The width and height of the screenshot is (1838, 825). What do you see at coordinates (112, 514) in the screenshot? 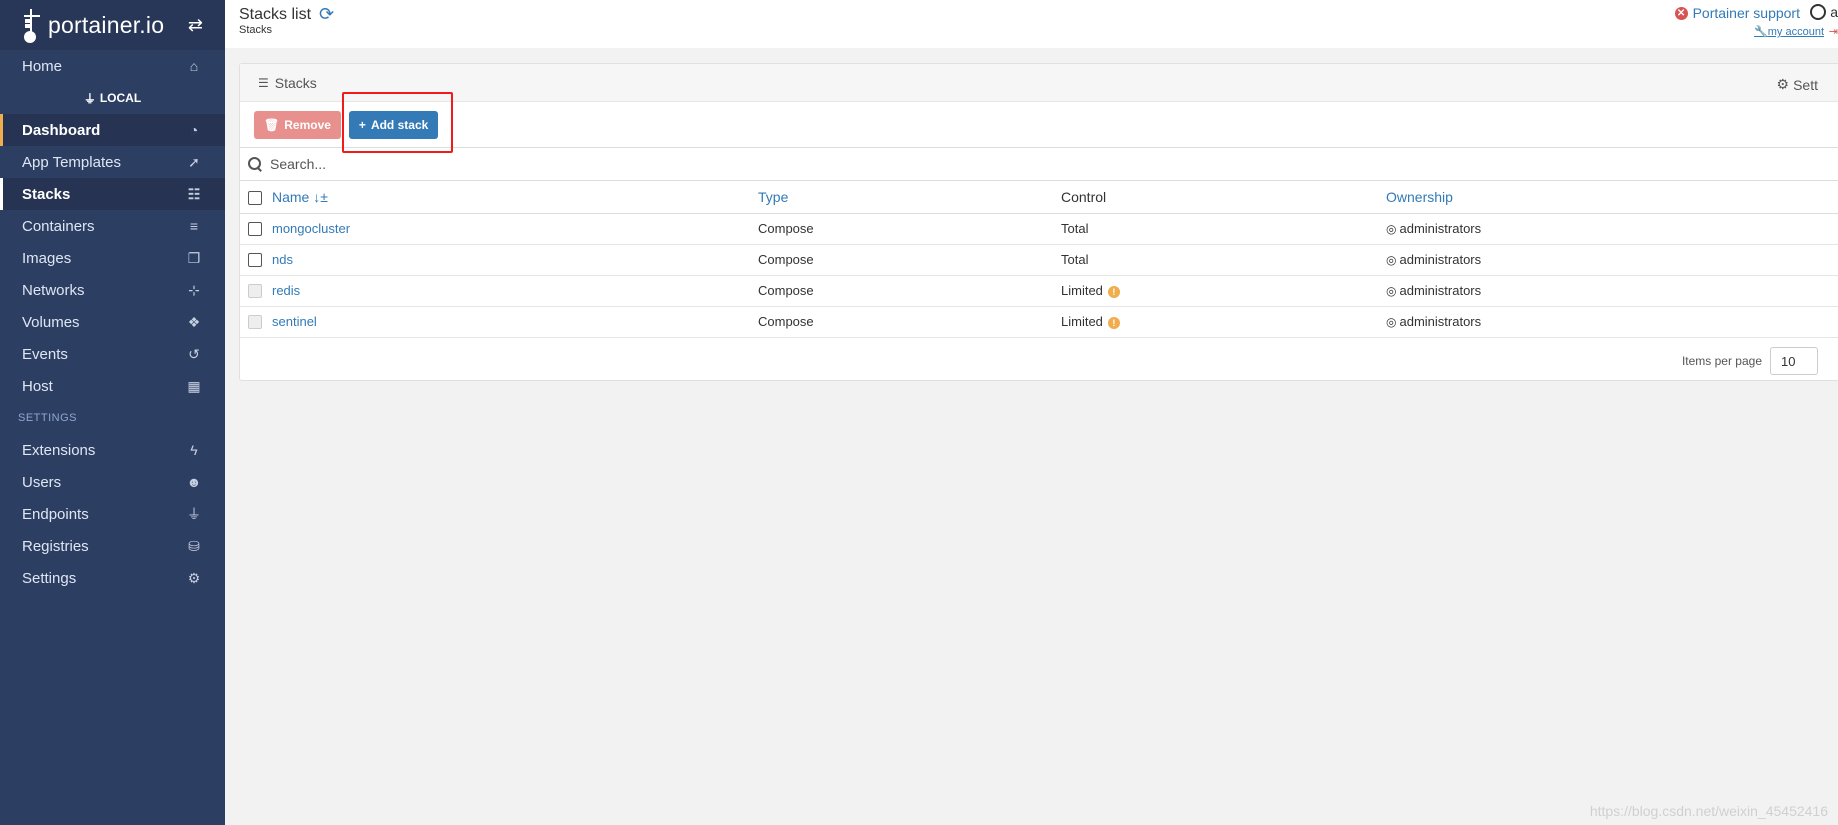
I see `sidebar-item-endpoints: Endpoints ⏚` at bounding box center [112, 514].